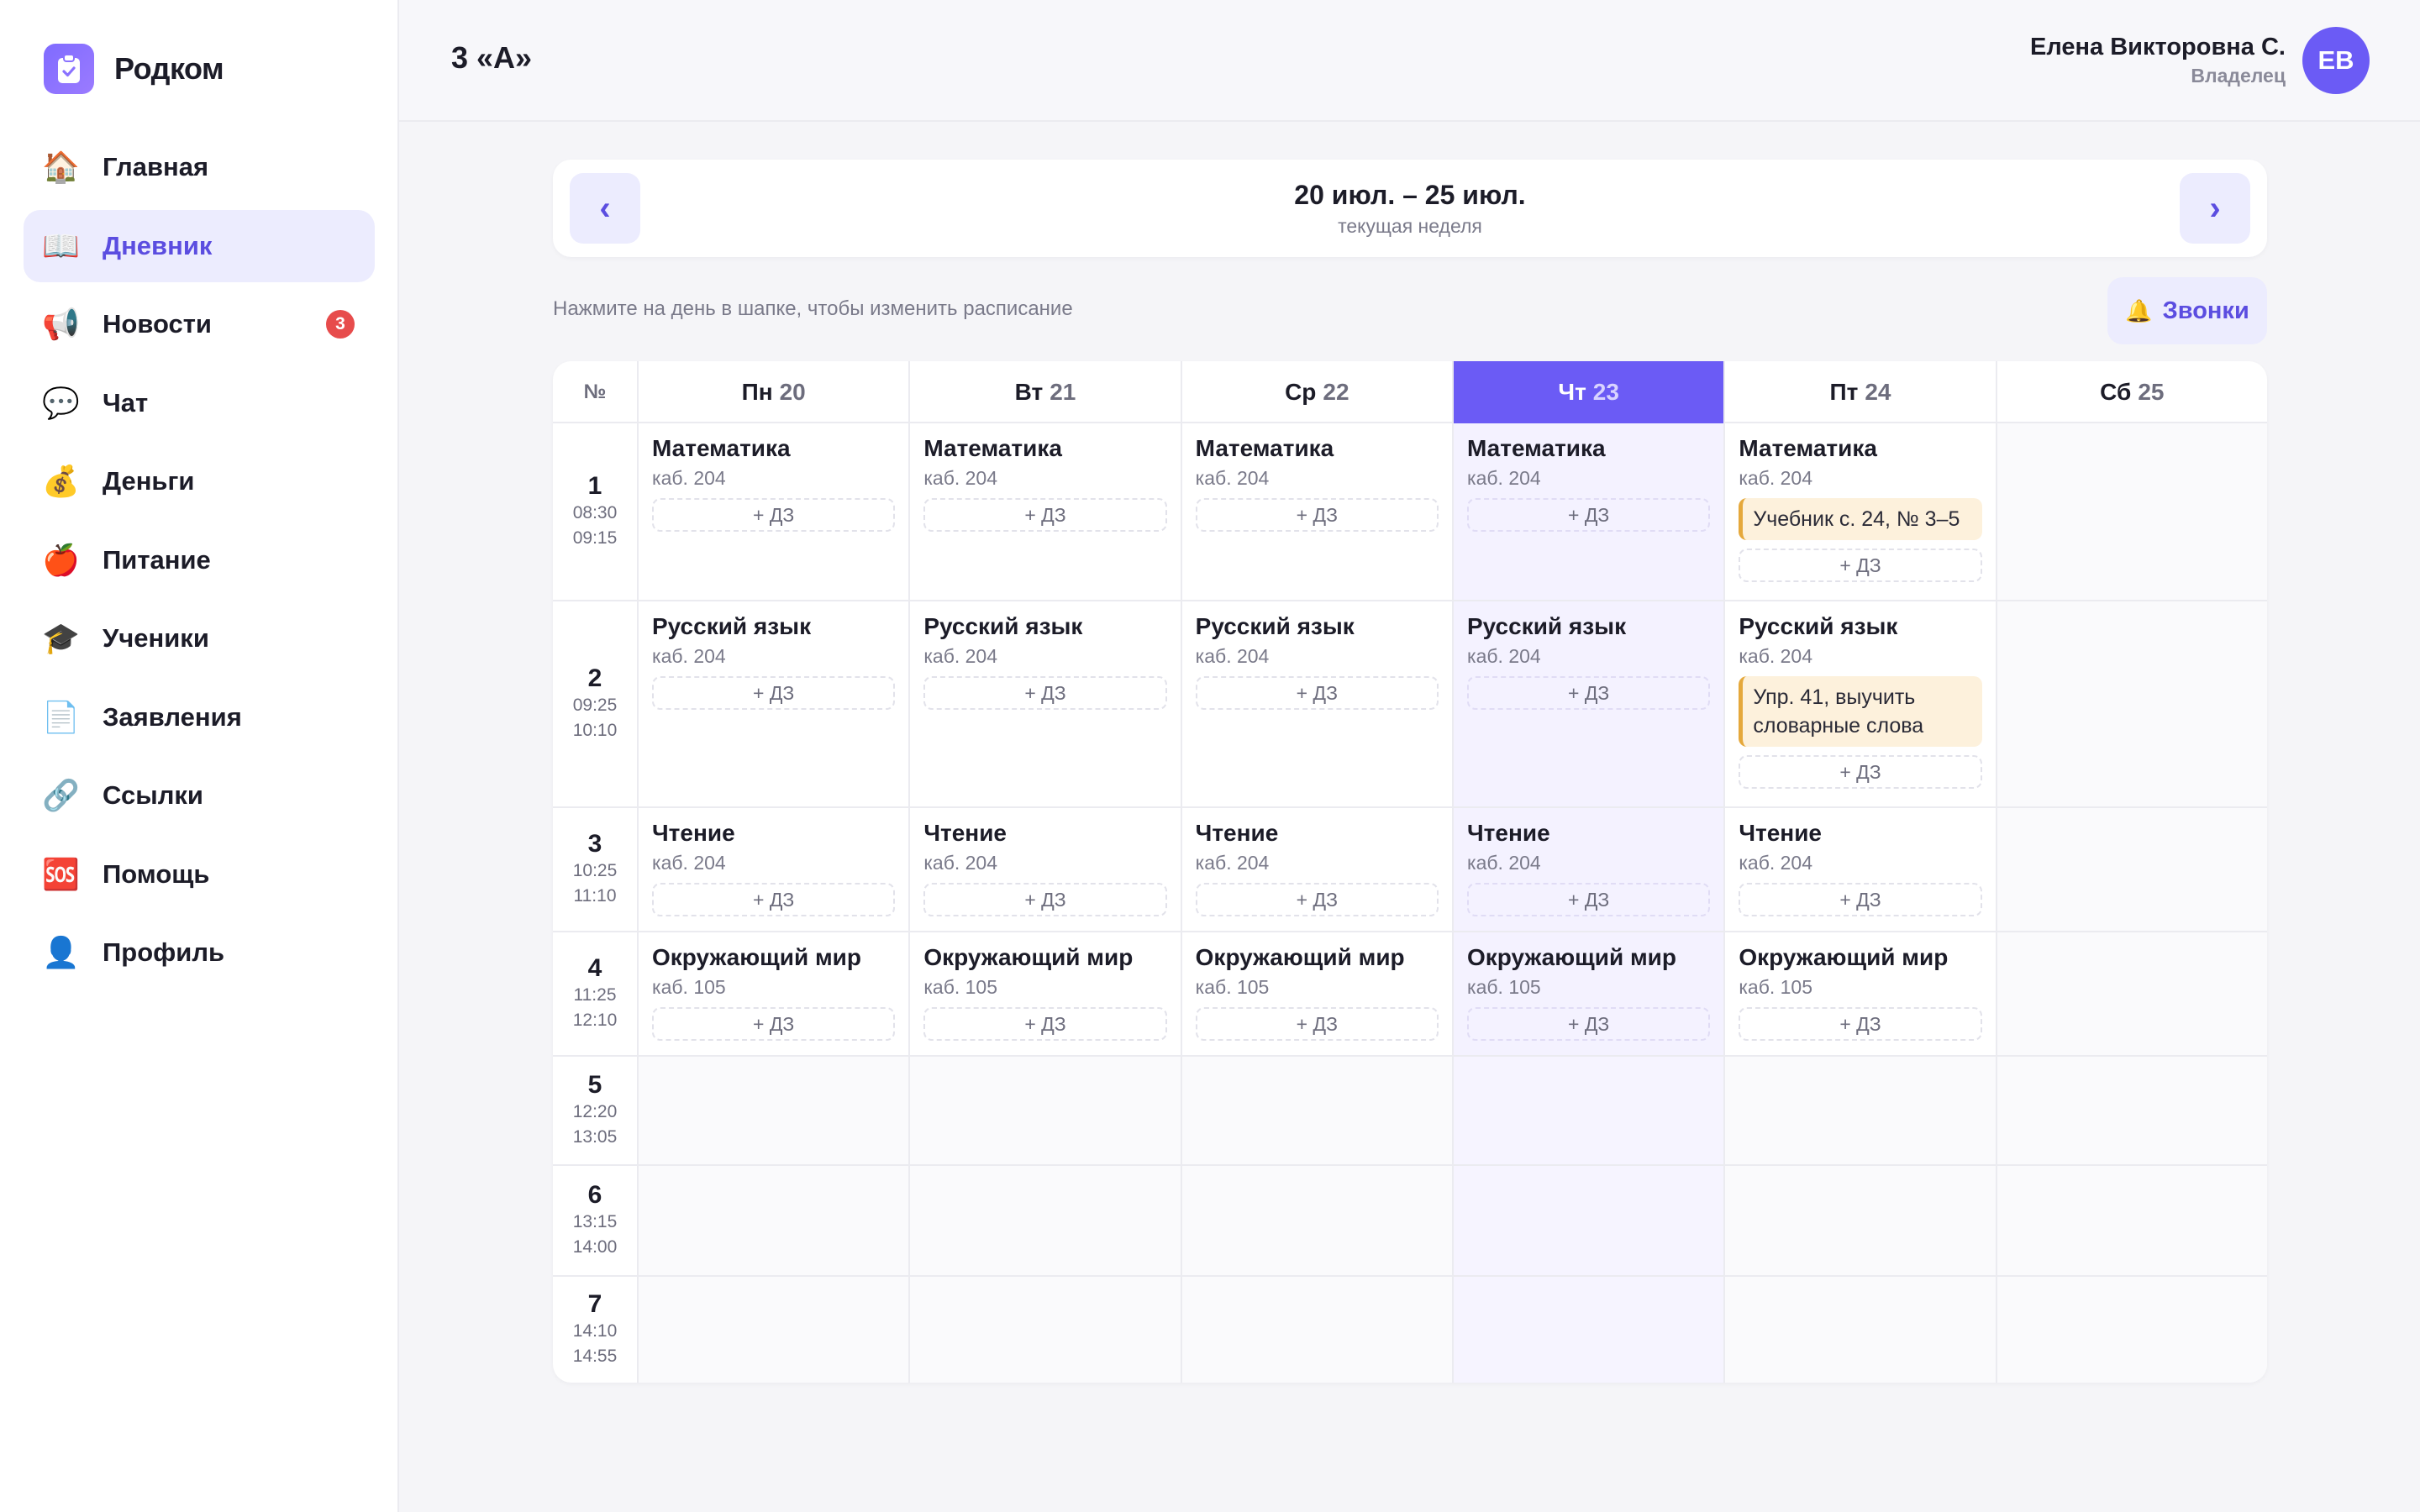 This screenshot has height=1512, width=2420. I want to click on day-header: Пт 24, so click(1859, 392).